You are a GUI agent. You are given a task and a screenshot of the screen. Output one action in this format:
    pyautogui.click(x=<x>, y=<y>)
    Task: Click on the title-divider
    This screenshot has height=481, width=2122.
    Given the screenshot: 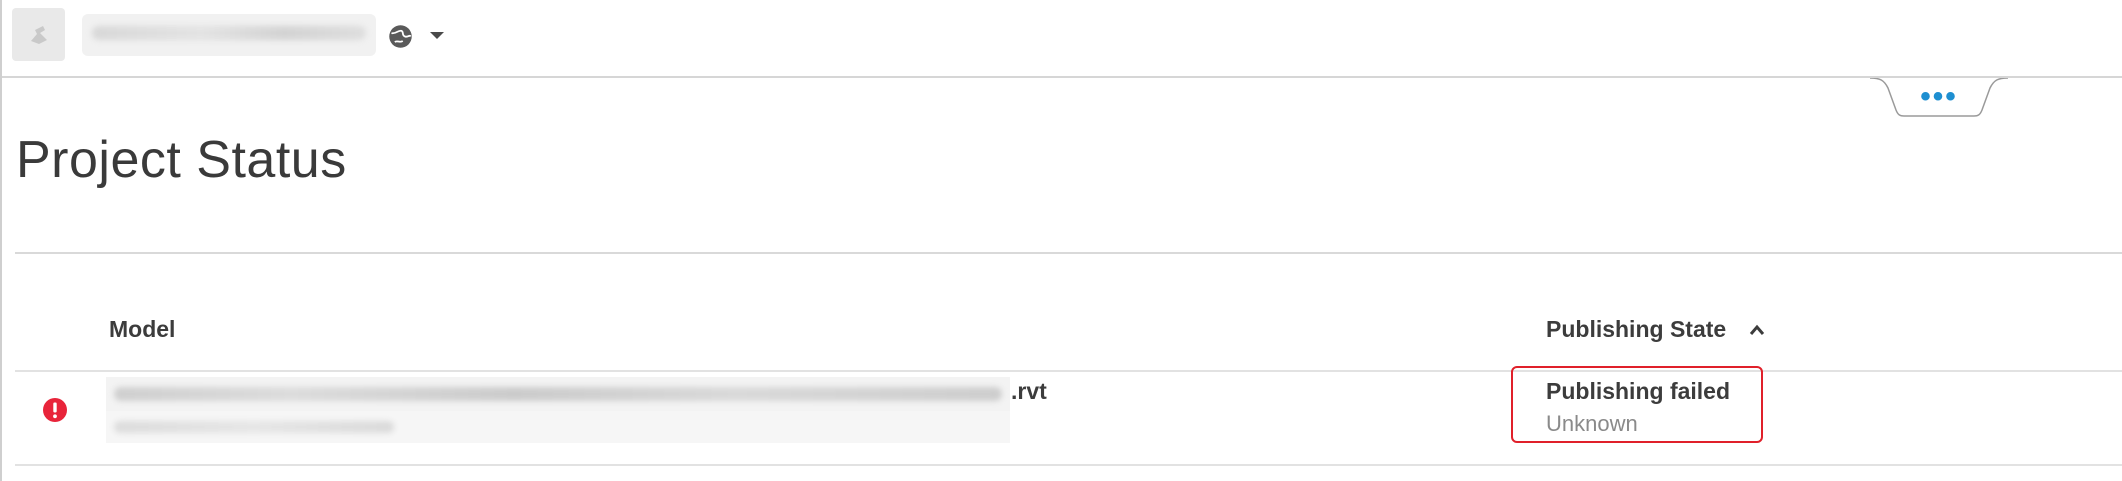 What is the action you would take?
    pyautogui.click(x=1068, y=253)
    